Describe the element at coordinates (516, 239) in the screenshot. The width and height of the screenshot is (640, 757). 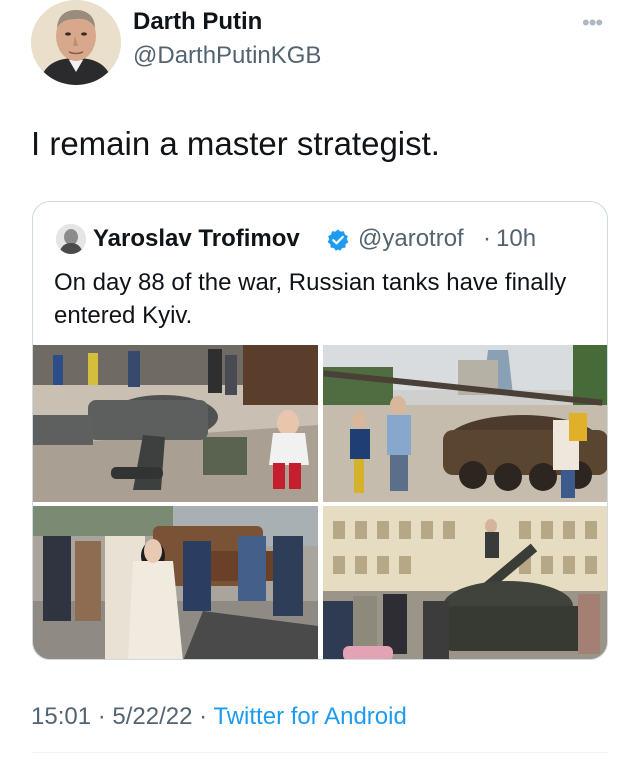
I see `quoted-timestamp: 10h` at that location.